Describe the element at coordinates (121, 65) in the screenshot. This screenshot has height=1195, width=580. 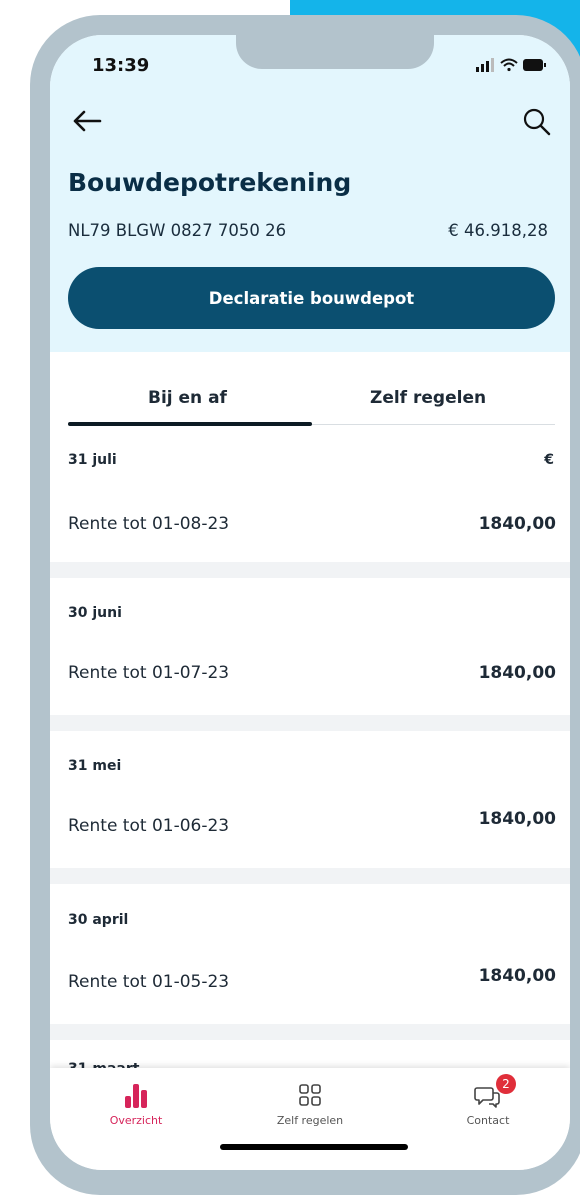
I see `status-time: 13:39` at that location.